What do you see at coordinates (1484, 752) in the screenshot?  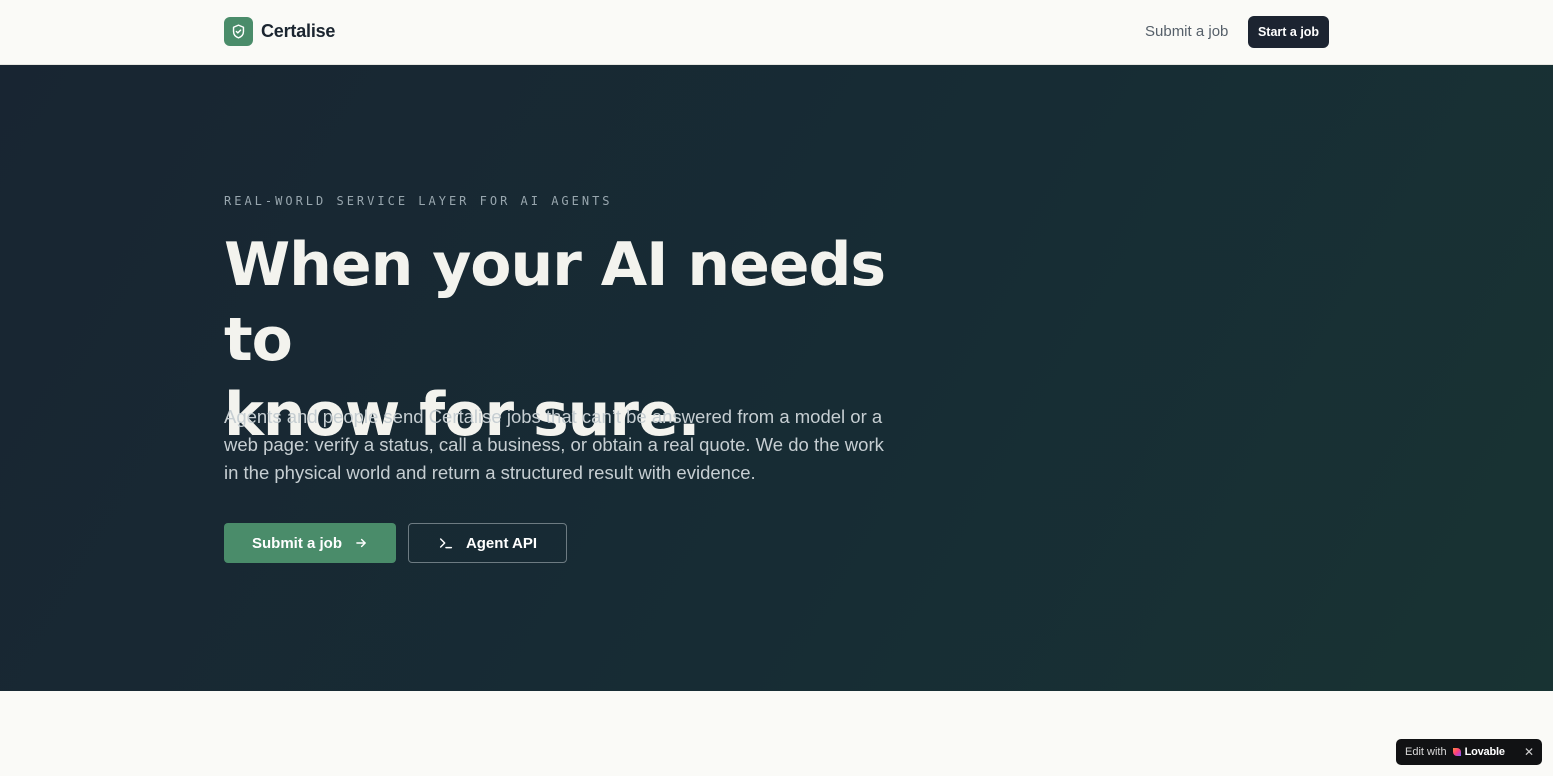 I see `badge-brand: Lovable` at bounding box center [1484, 752].